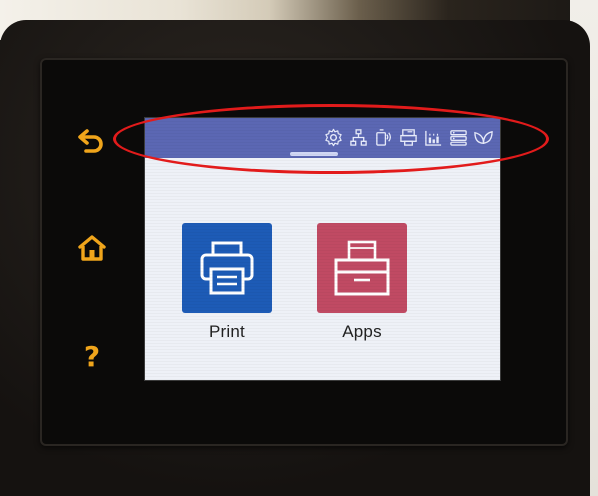 The height and width of the screenshot is (496, 598). What do you see at coordinates (362, 331) in the screenshot?
I see `apps-tile-label: Apps` at bounding box center [362, 331].